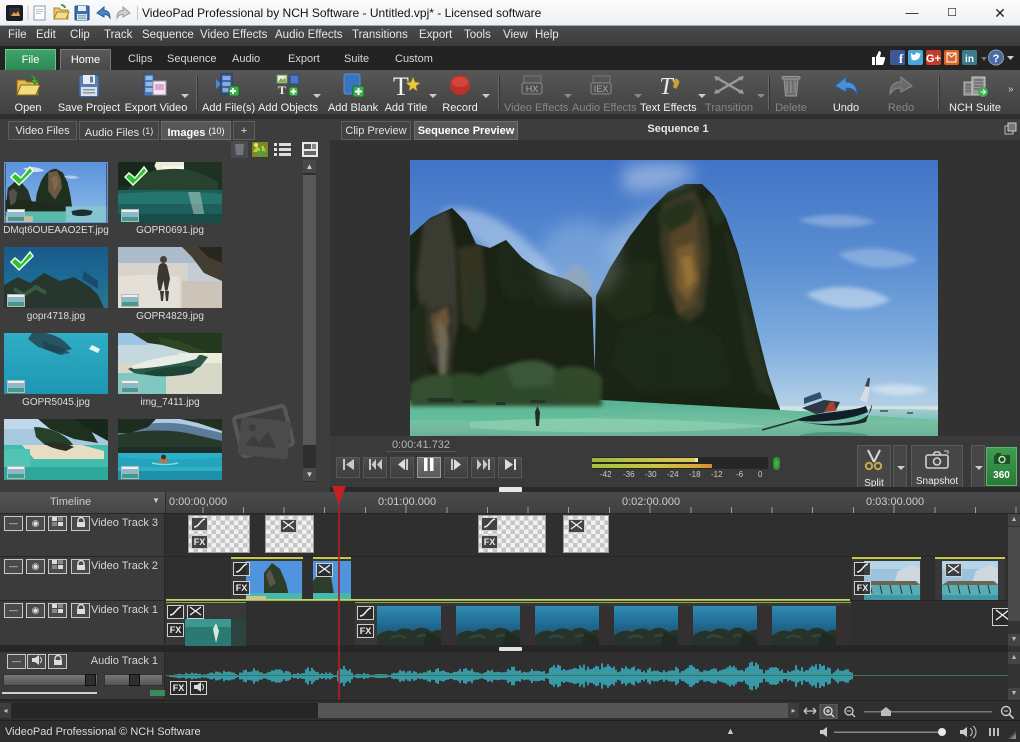  I want to click on svg-text: HX, so click(532, 89).